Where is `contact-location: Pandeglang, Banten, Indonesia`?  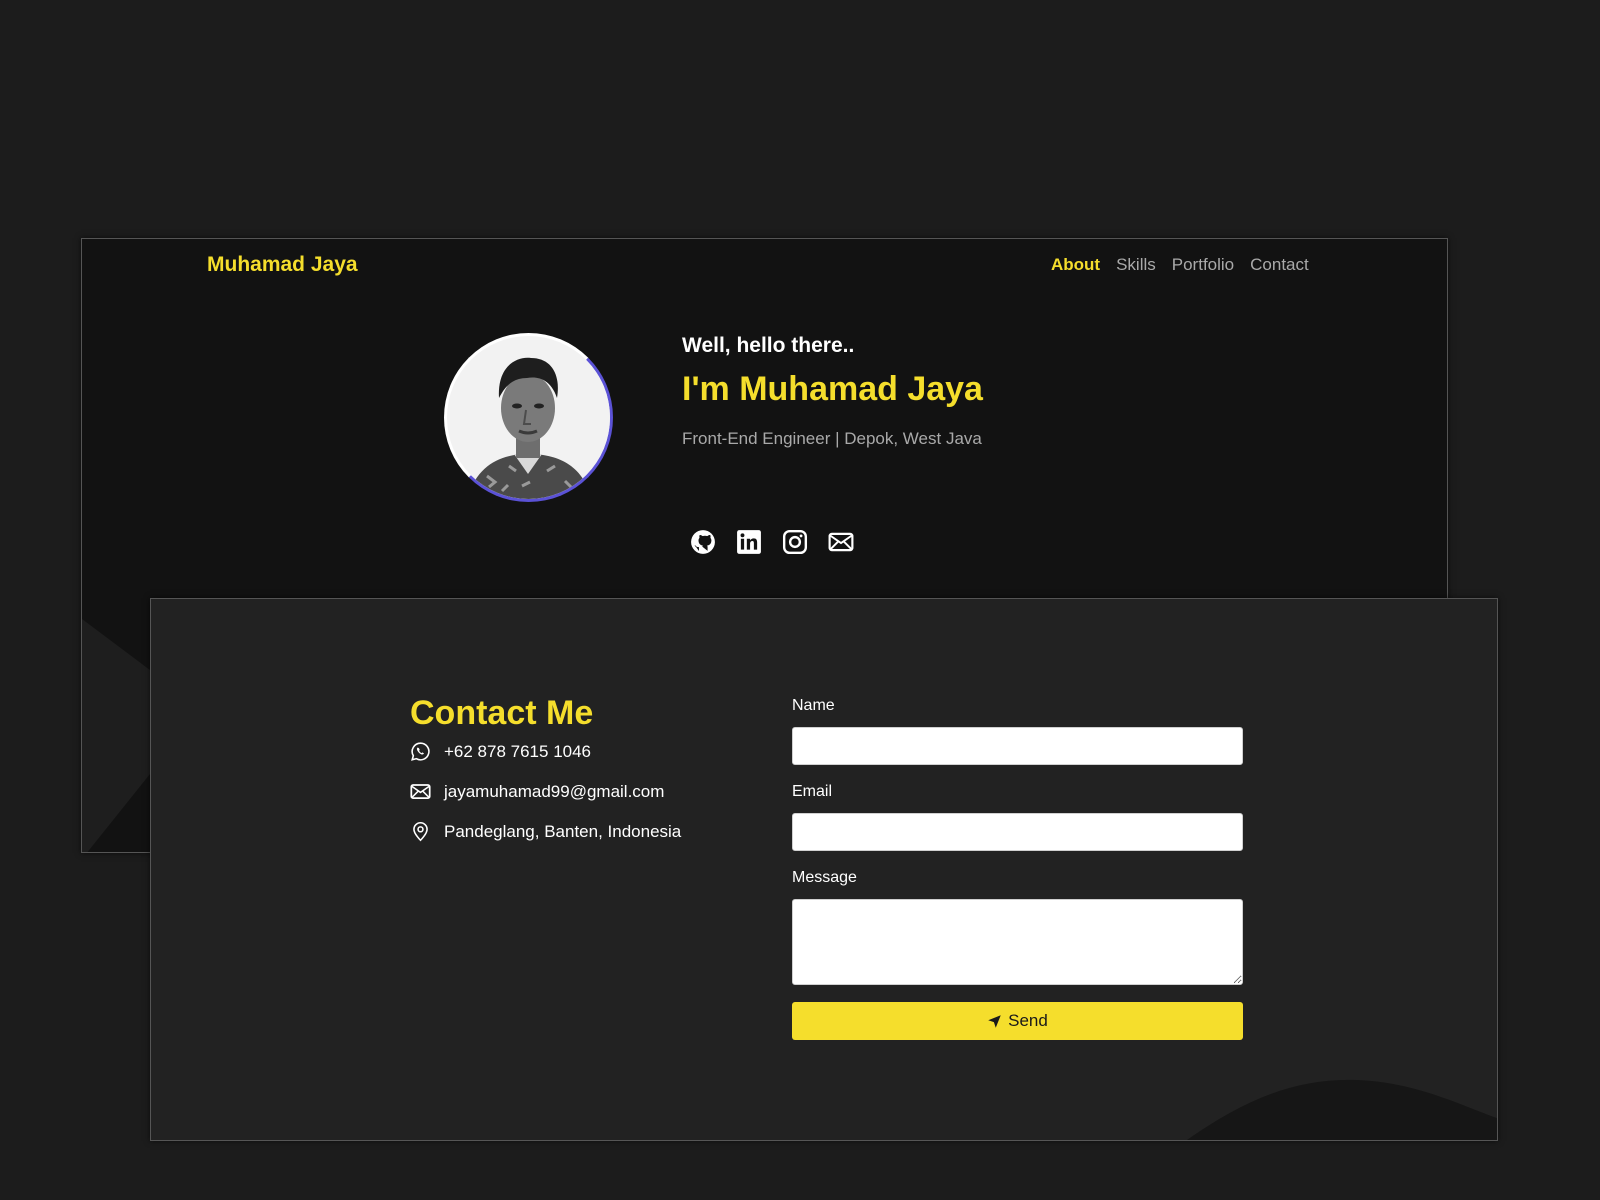
contact-location: Pandeglang, Banten, Indonesia is located at coordinates (545, 831).